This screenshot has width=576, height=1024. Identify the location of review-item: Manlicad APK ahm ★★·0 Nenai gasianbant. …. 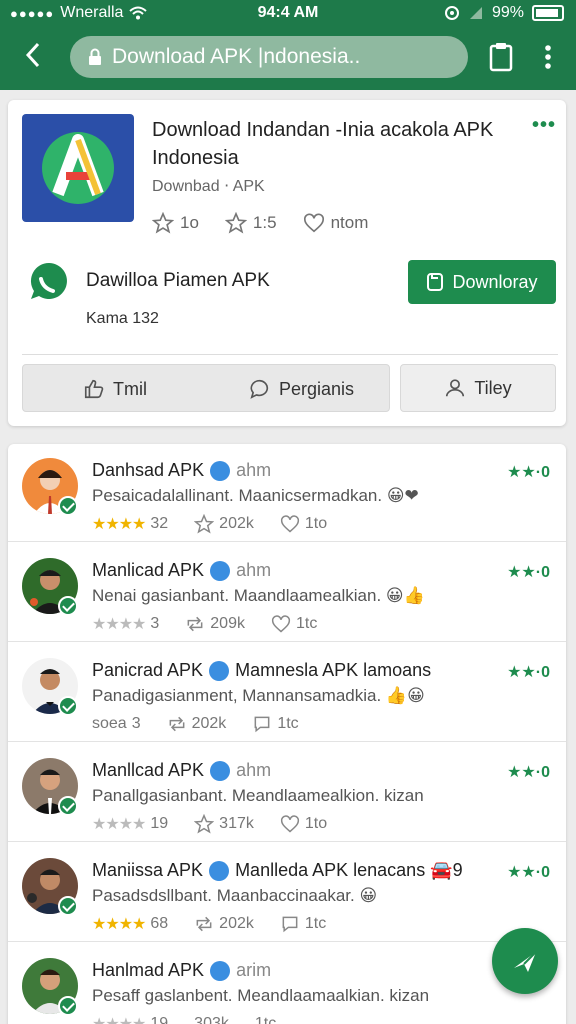
(287, 593).